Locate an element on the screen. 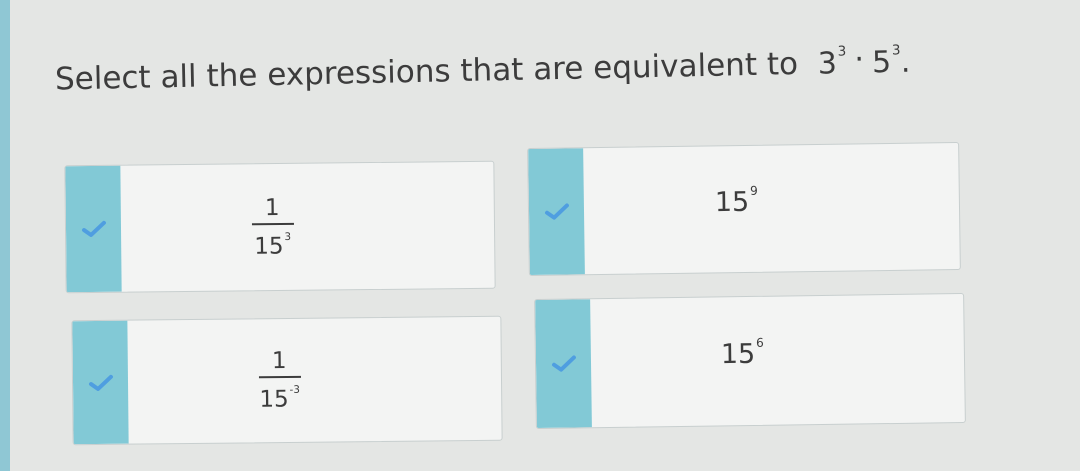  power-expression: 159 is located at coordinates (737, 201).